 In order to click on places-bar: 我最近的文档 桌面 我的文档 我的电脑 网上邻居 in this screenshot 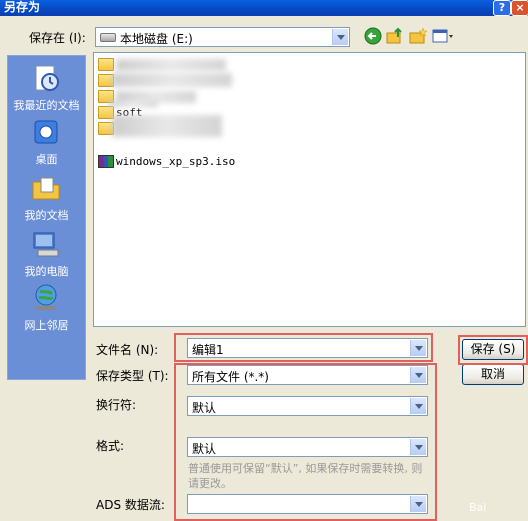, I will do `click(46, 217)`.